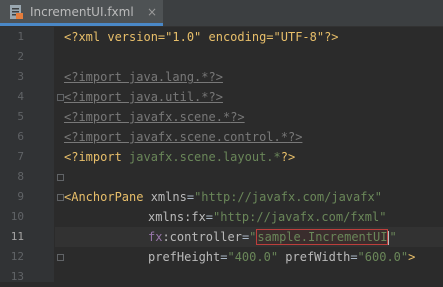 The width and height of the screenshot is (443, 287). What do you see at coordinates (177, 217) in the screenshot?
I see `attr-name: xmlns:fx` at bounding box center [177, 217].